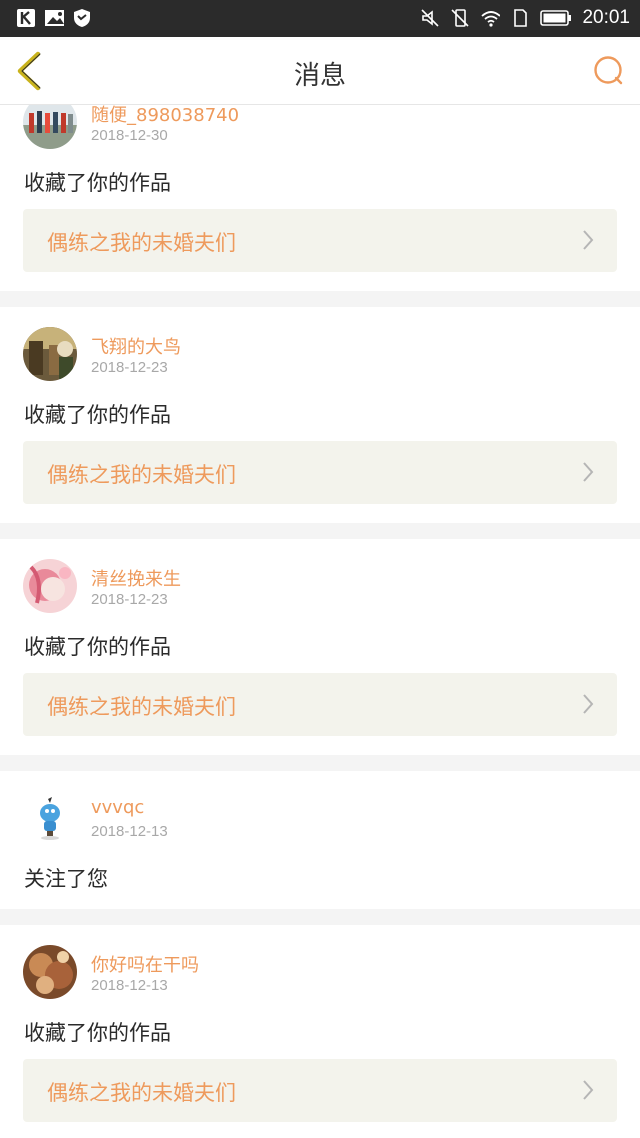 Image resolution: width=640 pixels, height=1138 pixels. I want to click on sim-icon, so click(520, 18).